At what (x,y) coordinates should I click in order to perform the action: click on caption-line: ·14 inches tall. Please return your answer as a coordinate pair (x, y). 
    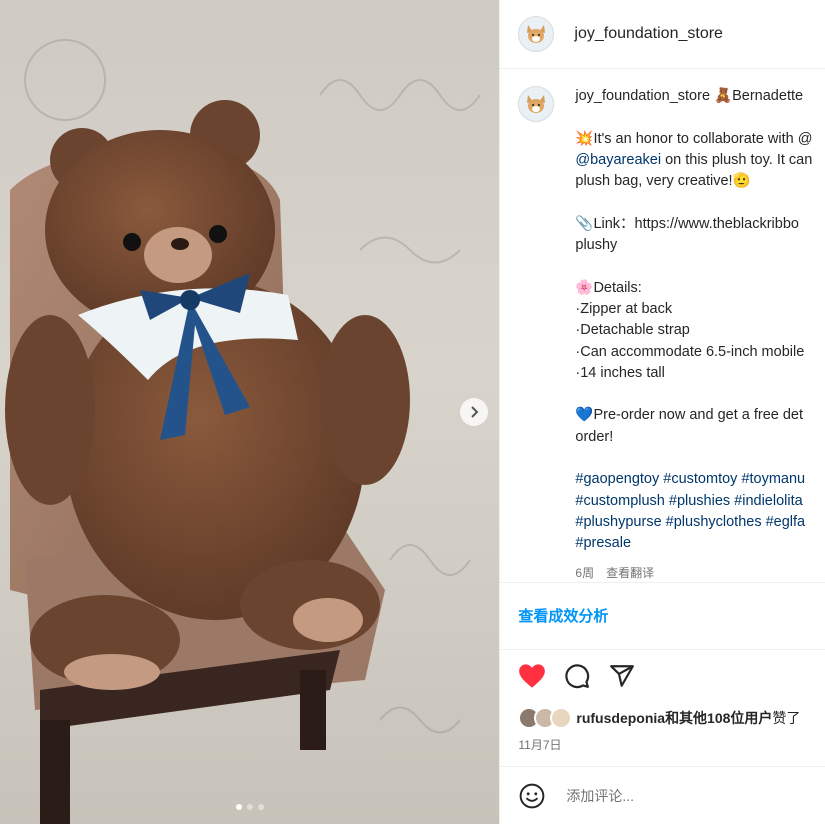
    Looking at the image, I should click on (620, 372).